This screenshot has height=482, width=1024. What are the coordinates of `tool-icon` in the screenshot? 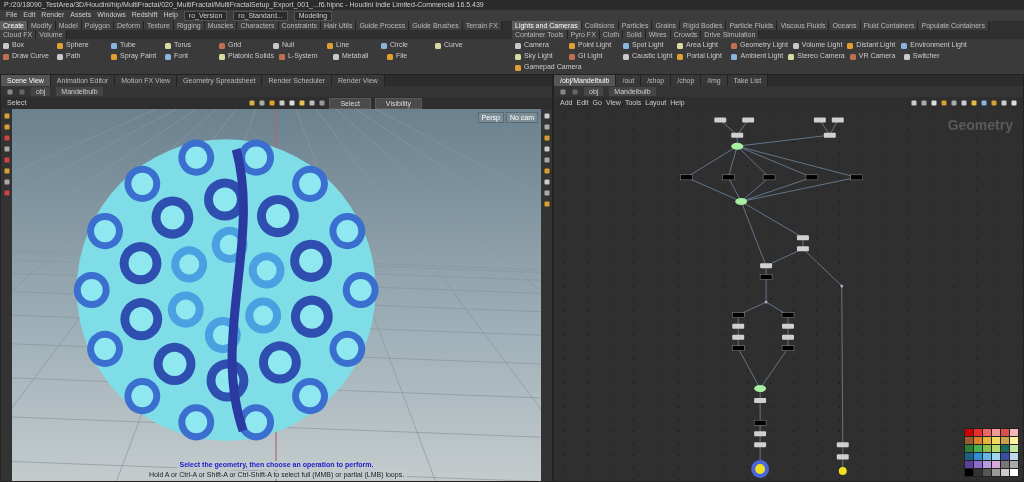 It's located at (438, 45).